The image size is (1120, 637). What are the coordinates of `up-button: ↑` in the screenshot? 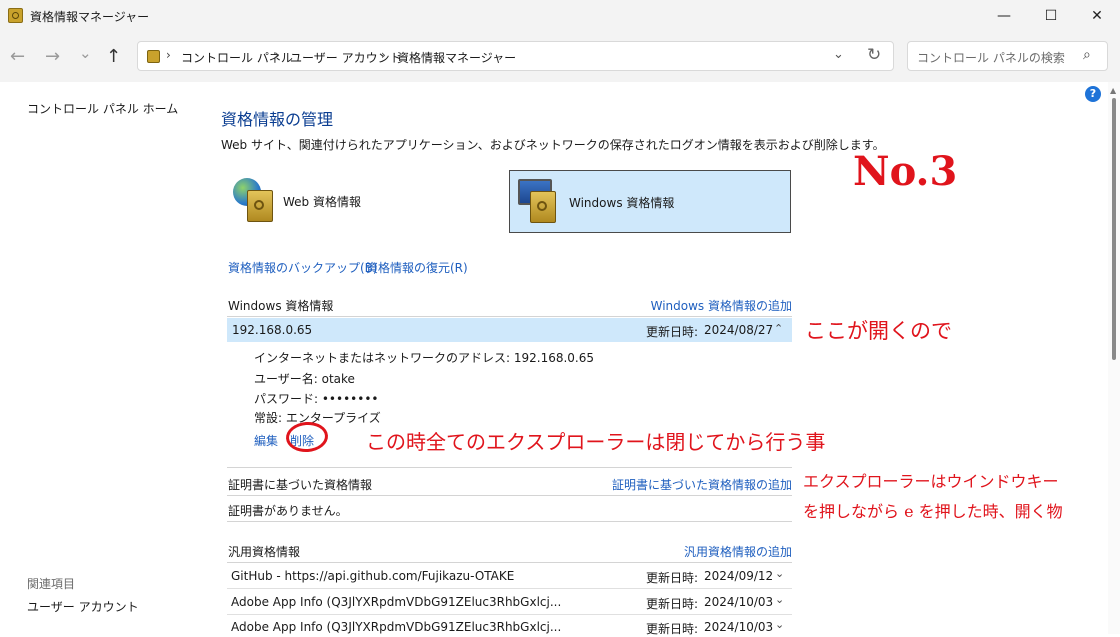 It's located at (113, 56).